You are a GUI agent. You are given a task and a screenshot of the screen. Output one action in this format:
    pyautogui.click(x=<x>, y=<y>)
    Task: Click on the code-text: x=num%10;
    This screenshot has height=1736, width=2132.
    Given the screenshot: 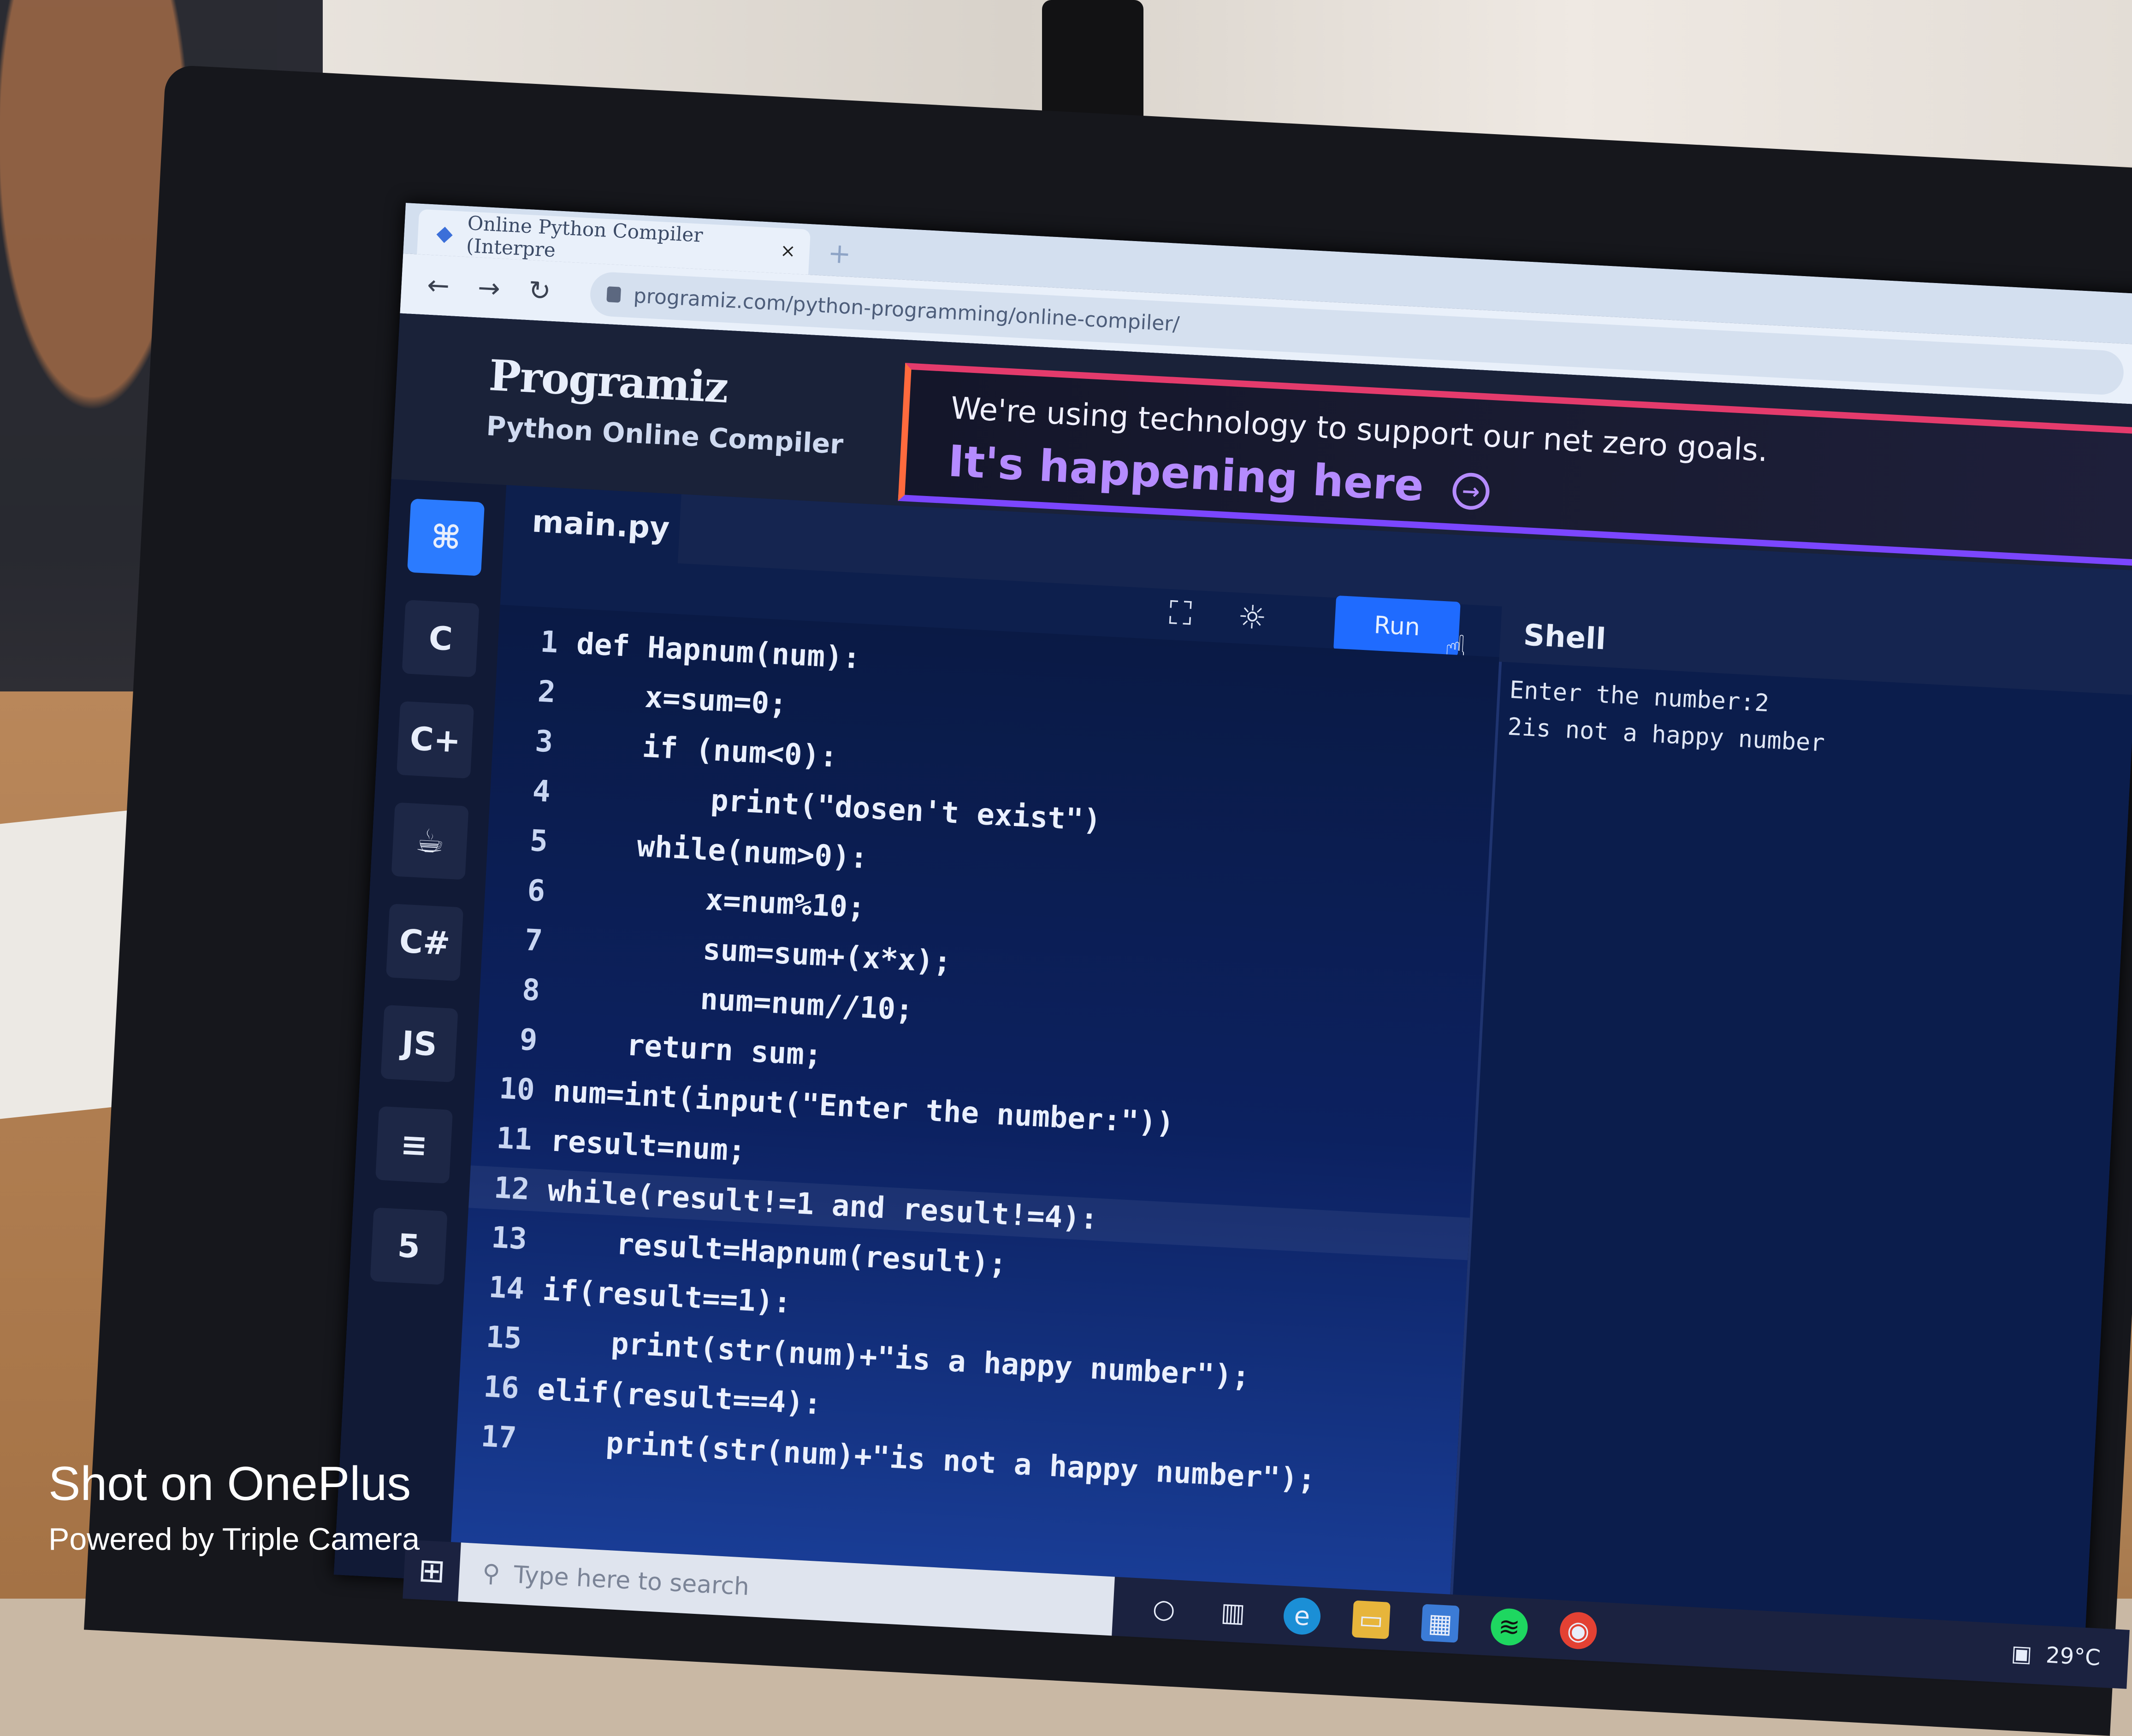 What is the action you would take?
    pyautogui.click(x=714, y=900)
    